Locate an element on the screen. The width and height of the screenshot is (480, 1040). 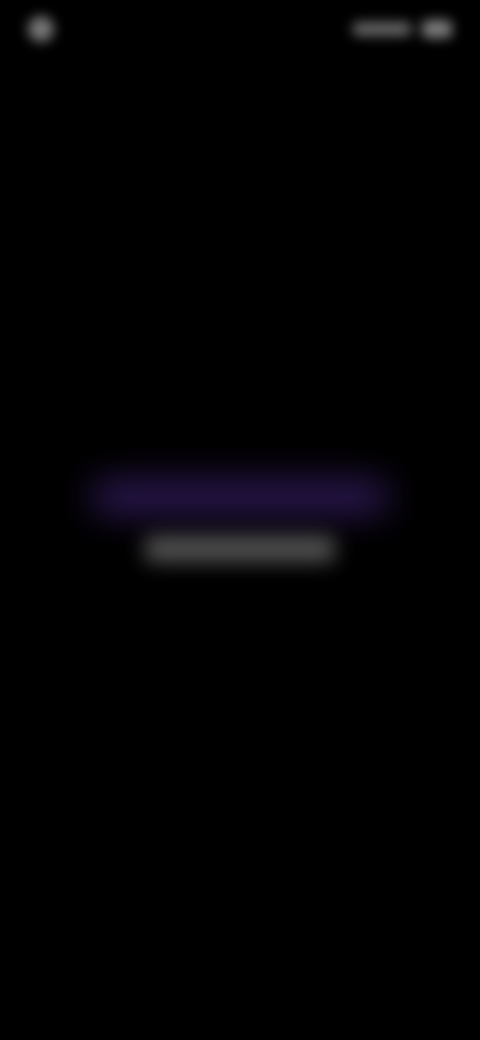
status-left is located at coordinates (46, 29).